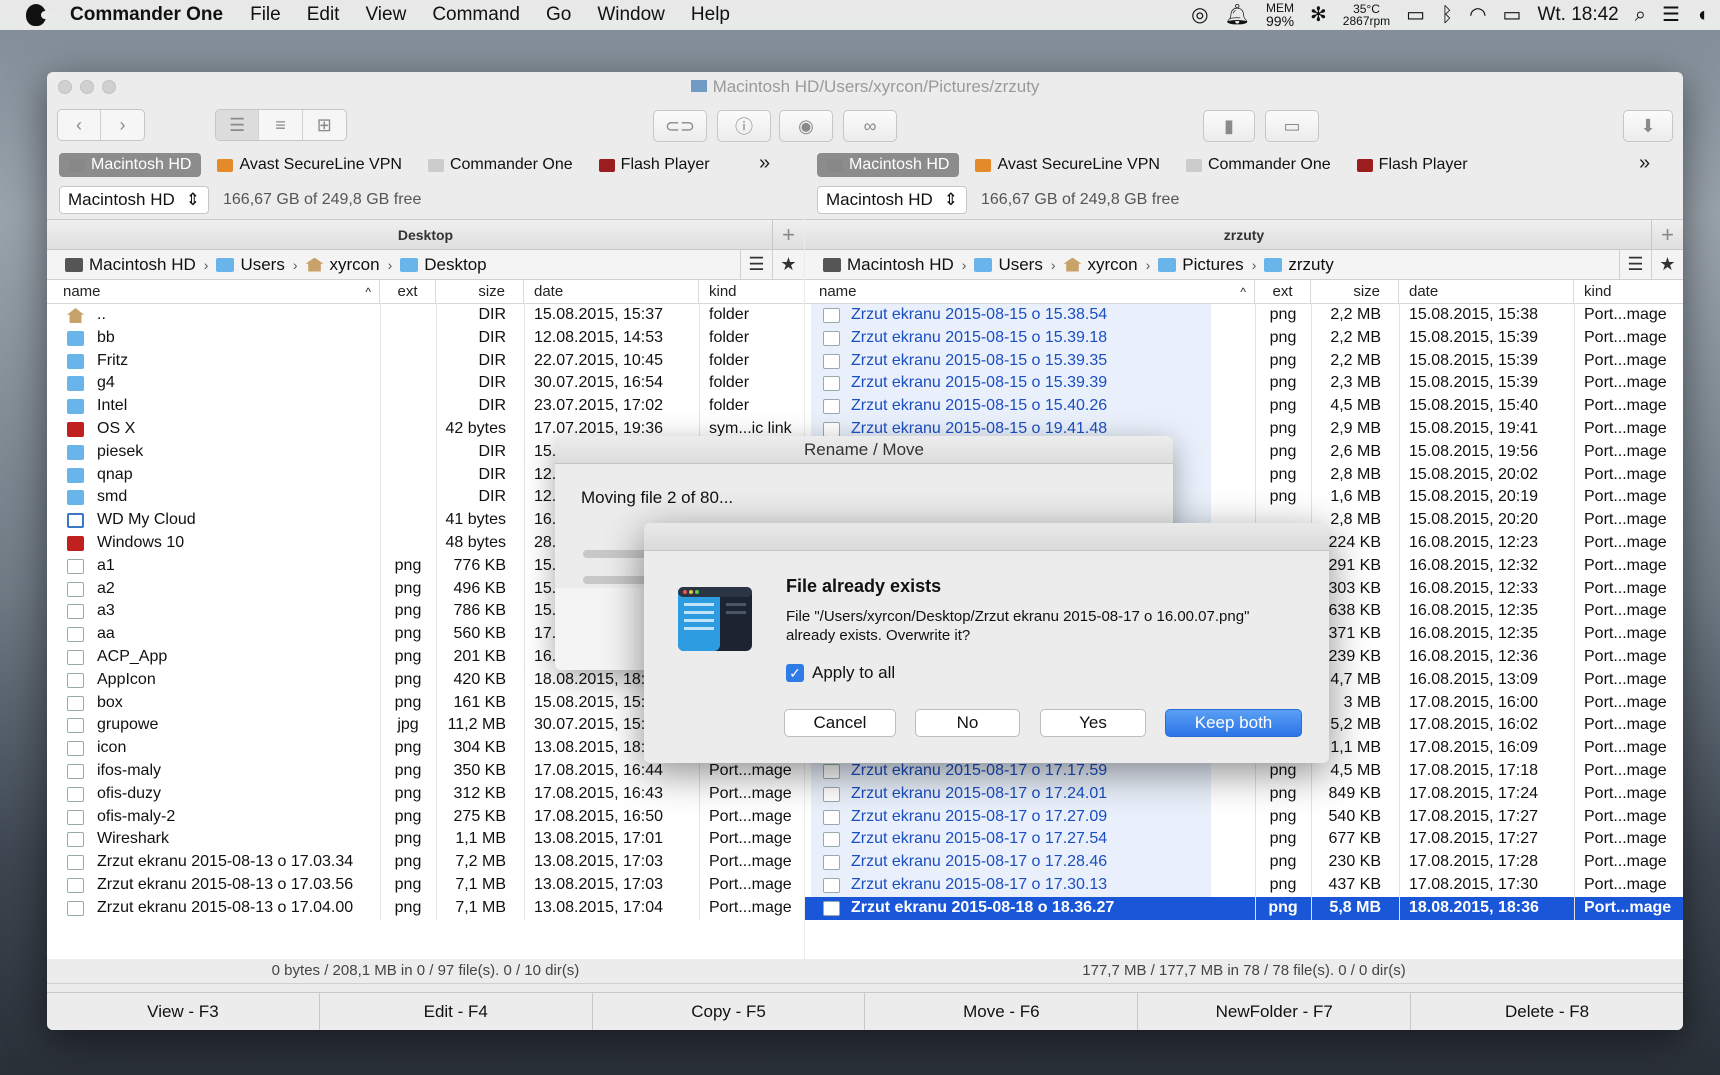  Describe the element at coordinates (967, 723) in the screenshot. I see `no-button: No` at that location.